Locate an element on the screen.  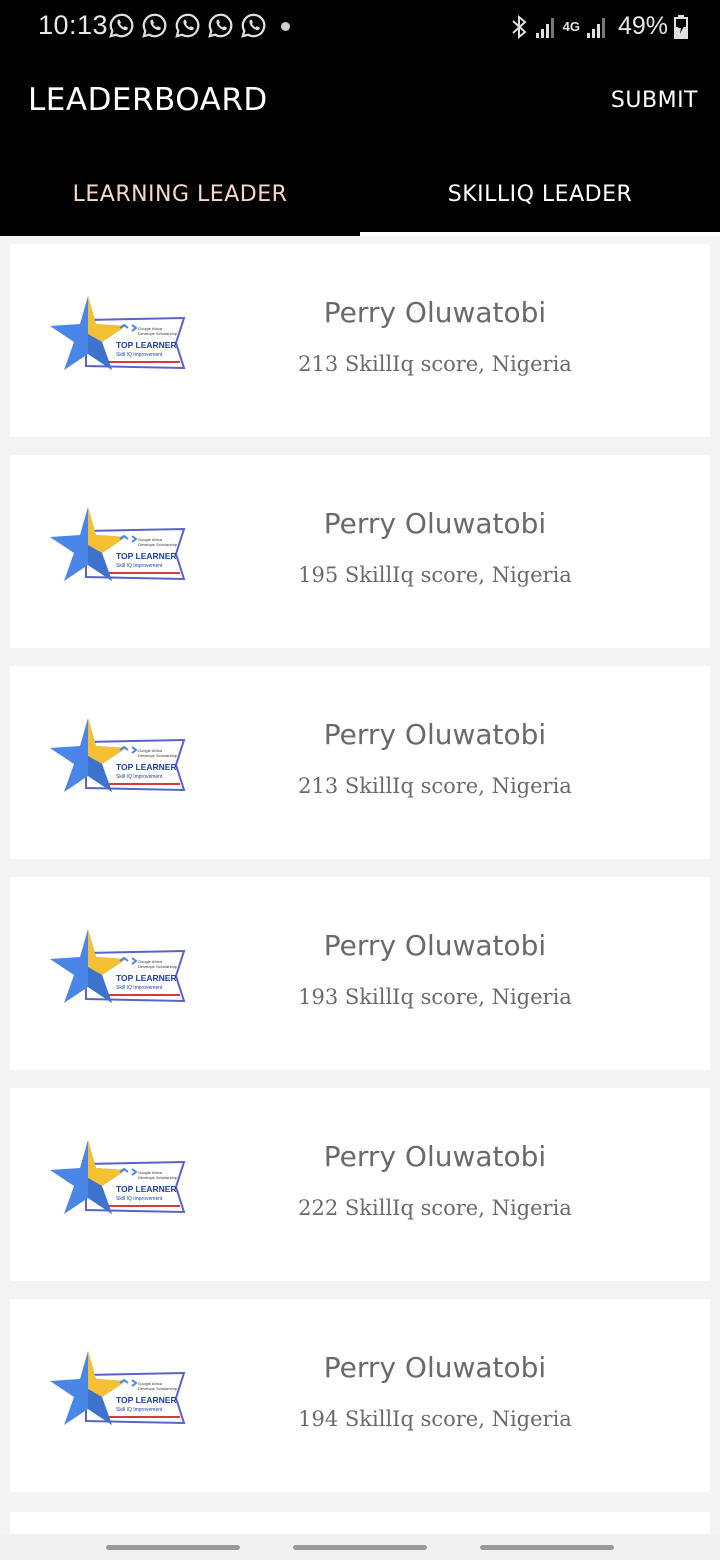
nav-home-button is located at coordinates (360, 1547).